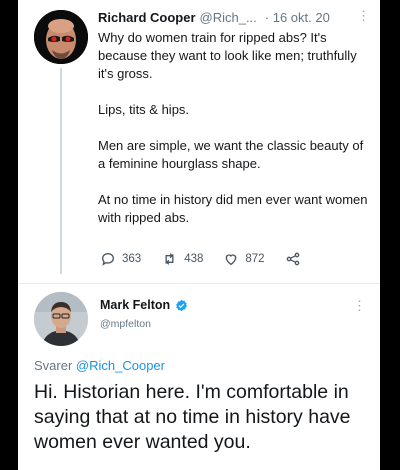  I want to click on tweet1-paragraph: Lips, tits & hips., so click(144, 109).